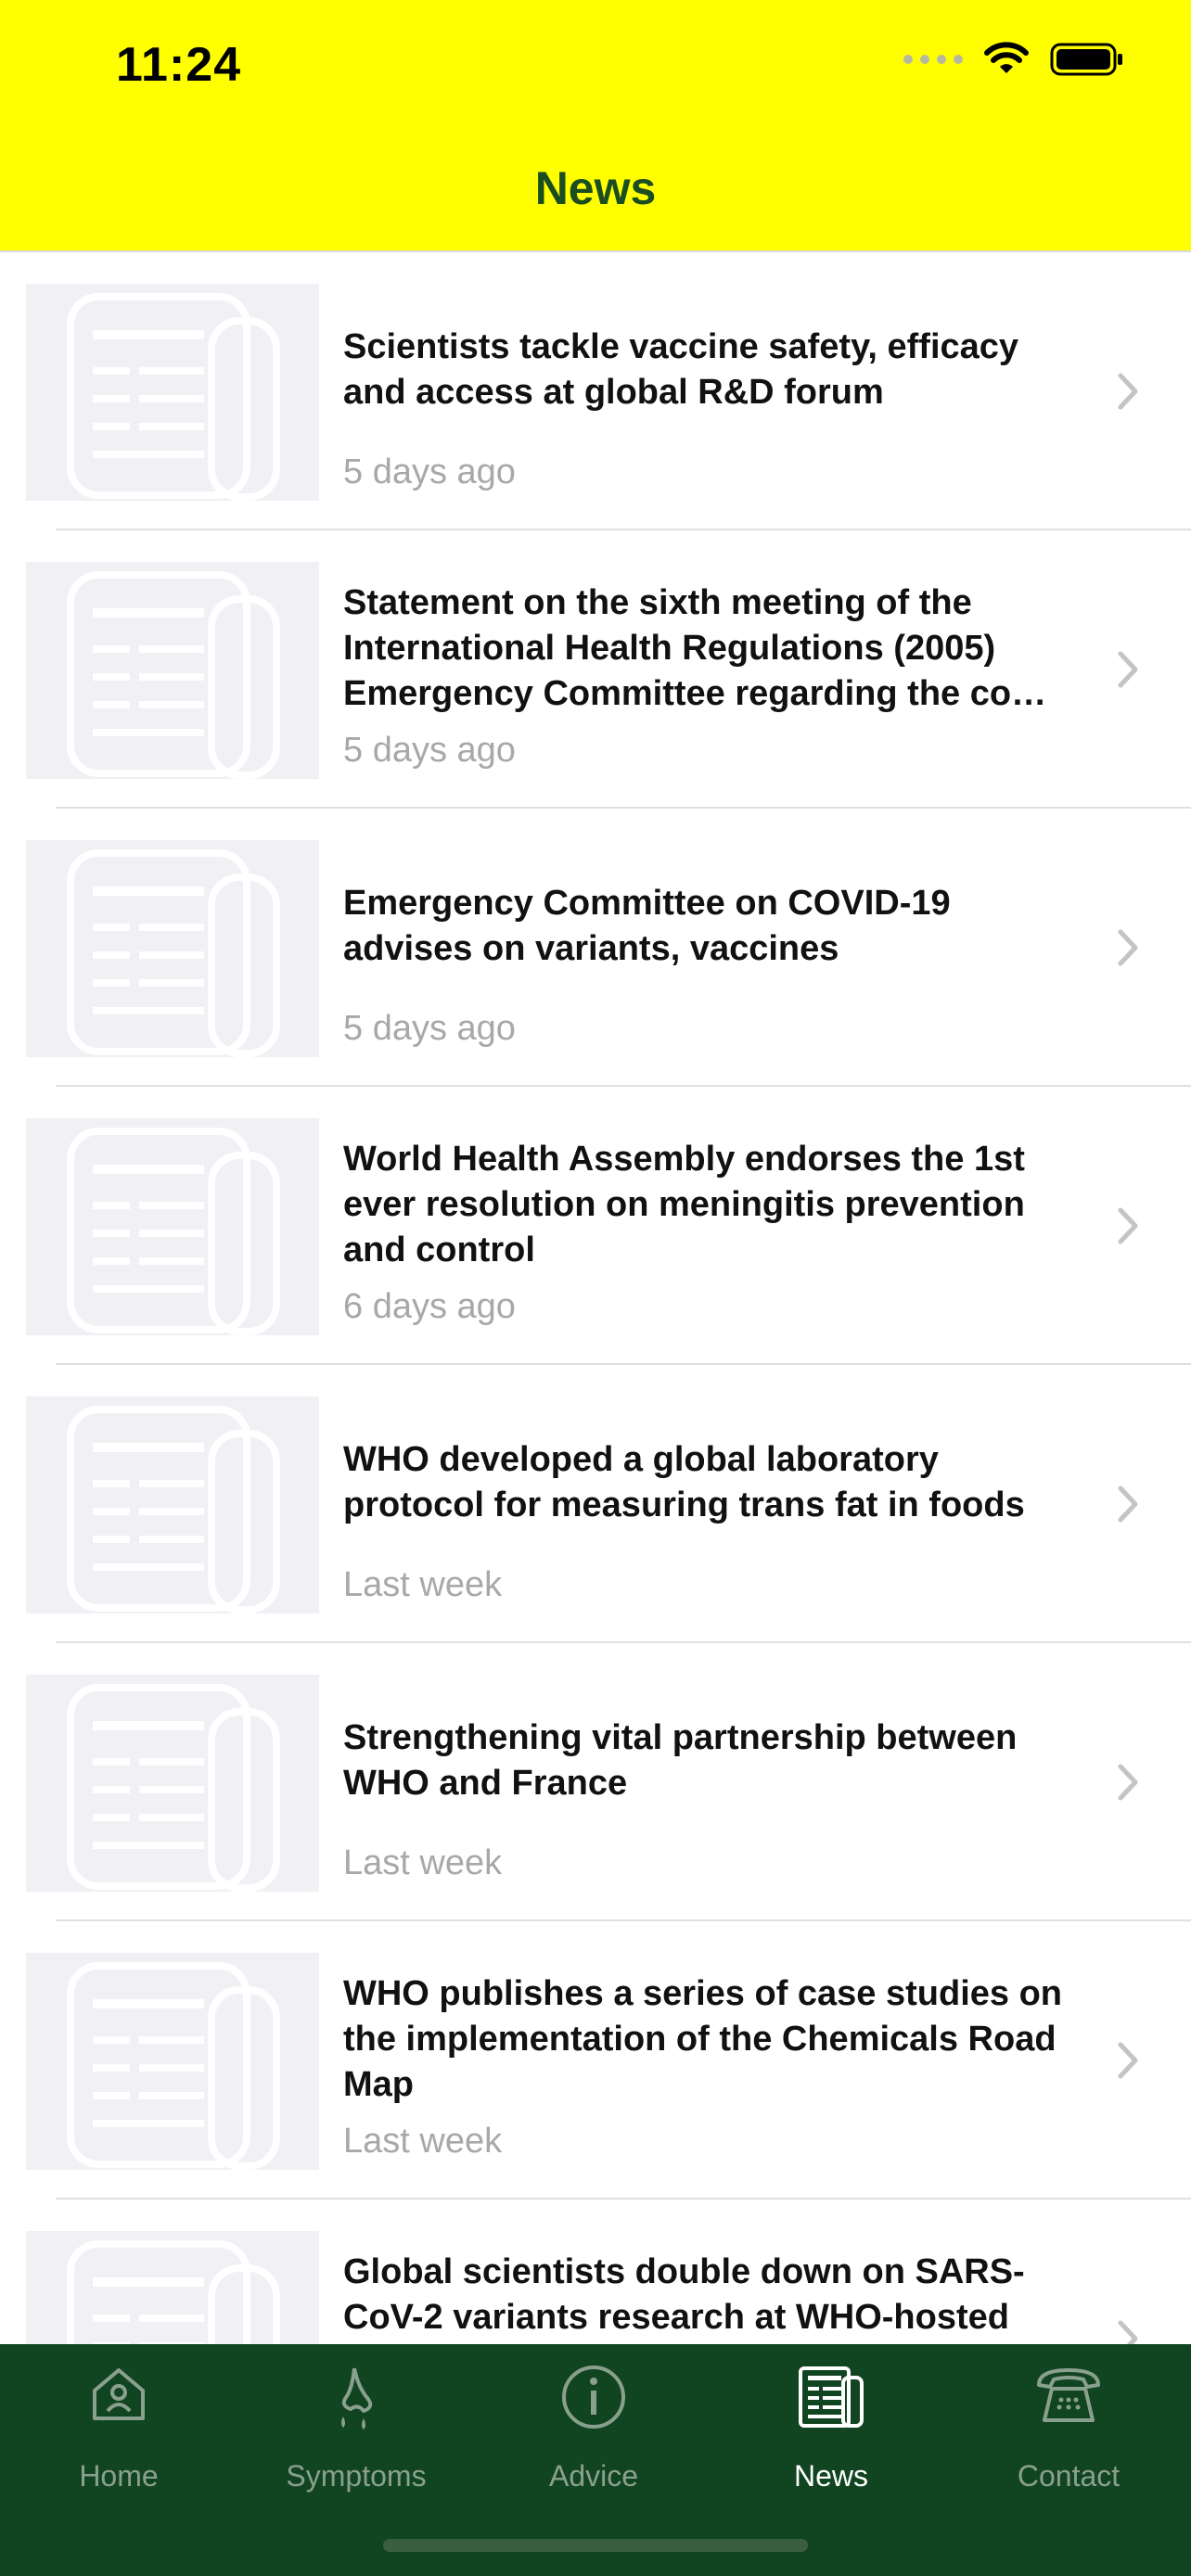  I want to click on news-time: 6 days ago, so click(429, 1306).